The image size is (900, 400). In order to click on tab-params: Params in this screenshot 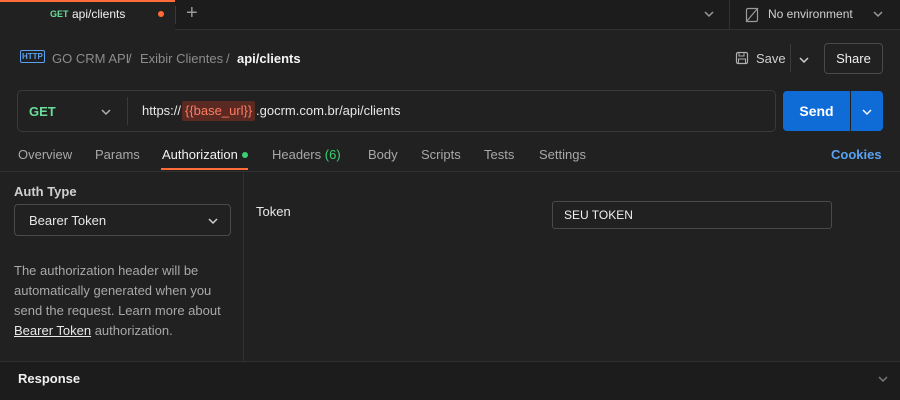, I will do `click(117, 154)`.